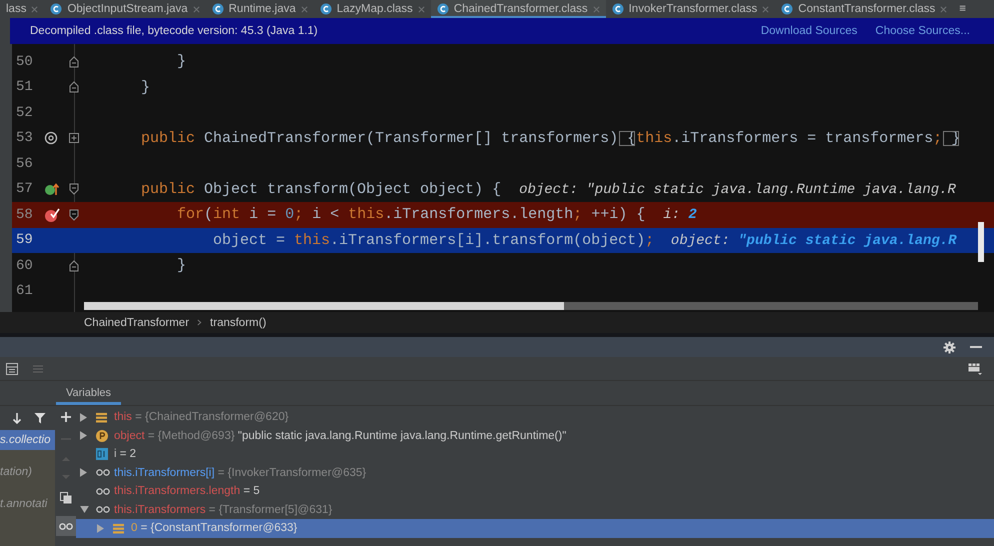 The height and width of the screenshot is (546, 994). I want to click on variable-row: this.iTransformers[i] = {InvokerTransformer@635}, so click(535, 473).